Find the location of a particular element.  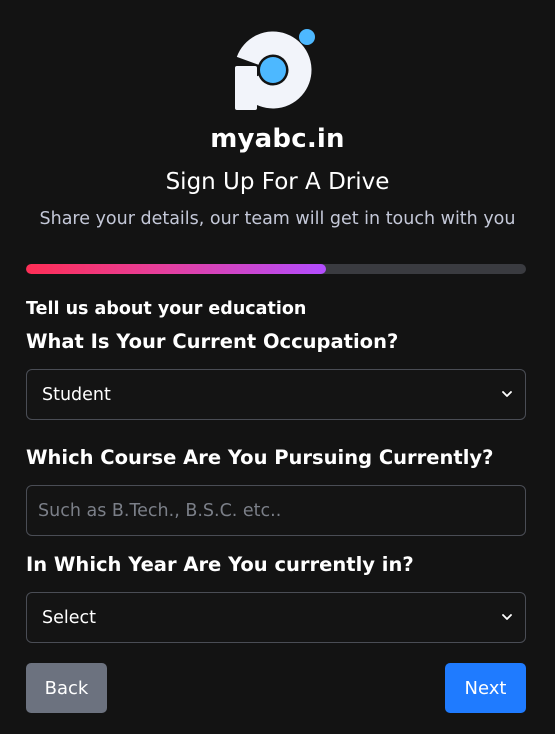

progress-bar-fill is located at coordinates (176, 269).